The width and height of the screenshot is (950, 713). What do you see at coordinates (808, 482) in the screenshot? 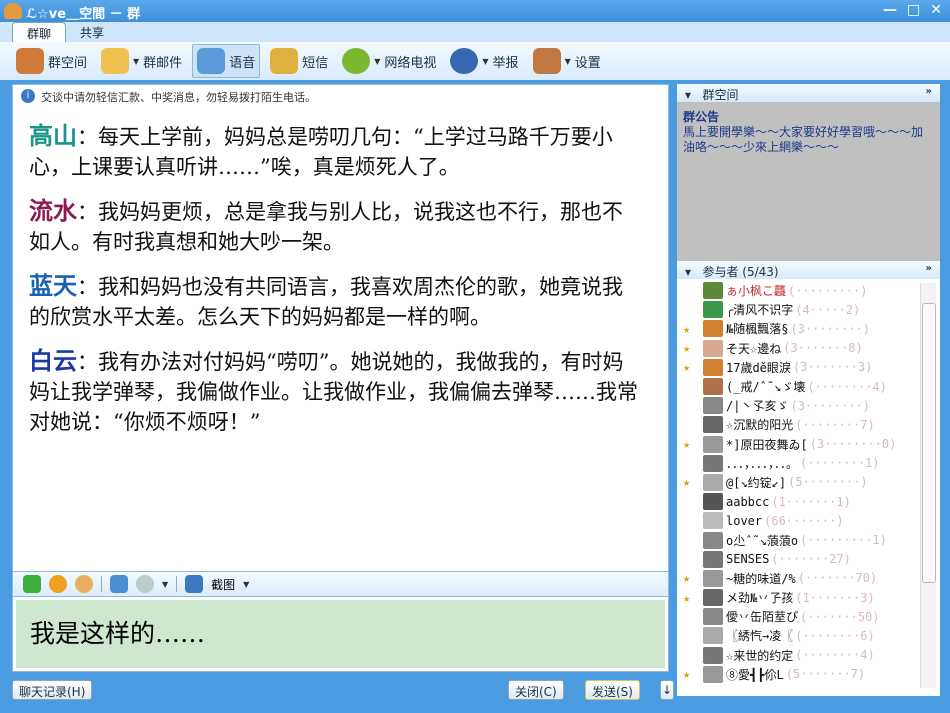
I see `member-item: ★ @[↘约锭↙] (5········)` at bounding box center [808, 482].